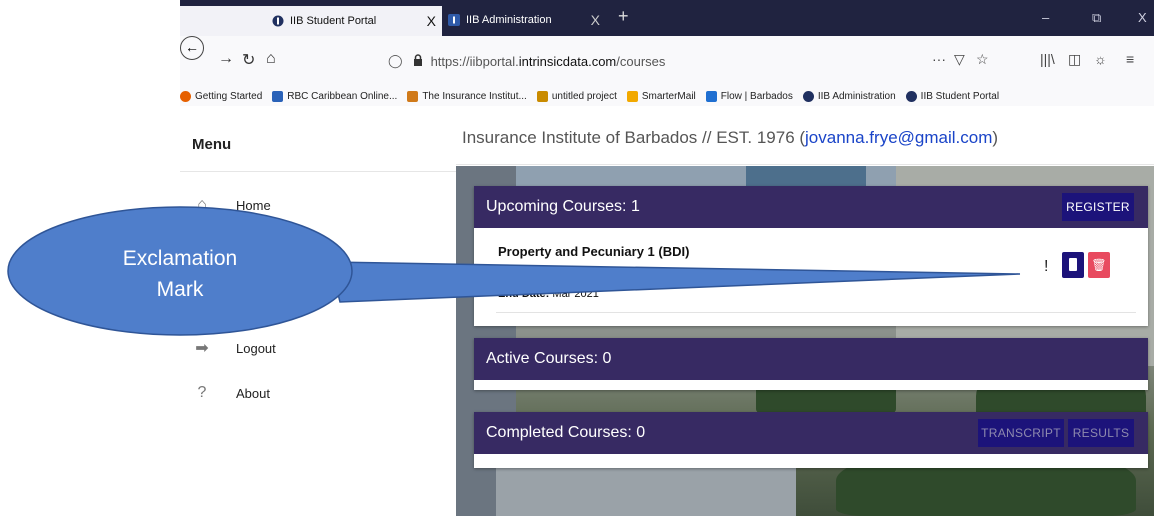 This screenshot has width=1154, height=516. Describe the element at coordinates (1098, 207) in the screenshot. I see `register-button: REGISTER` at that location.